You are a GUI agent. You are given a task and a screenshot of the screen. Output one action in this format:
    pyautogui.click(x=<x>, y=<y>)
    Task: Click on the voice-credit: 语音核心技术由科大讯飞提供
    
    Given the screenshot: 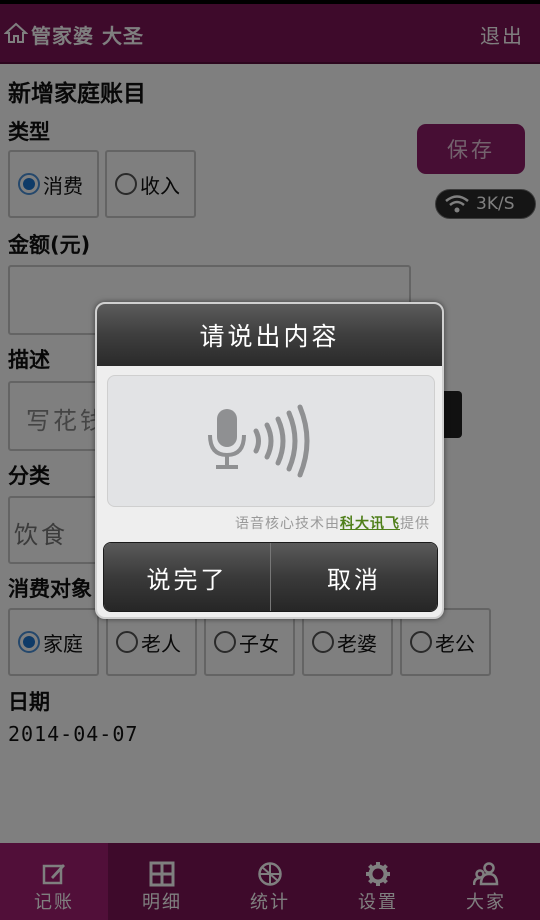 What is the action you would take?
    pyautogui.click(x=332, y=523)
    